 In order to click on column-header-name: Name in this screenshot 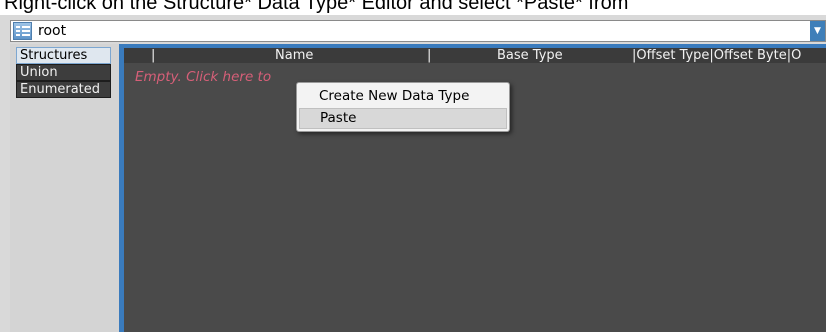, I will do `click(294, 55)`.